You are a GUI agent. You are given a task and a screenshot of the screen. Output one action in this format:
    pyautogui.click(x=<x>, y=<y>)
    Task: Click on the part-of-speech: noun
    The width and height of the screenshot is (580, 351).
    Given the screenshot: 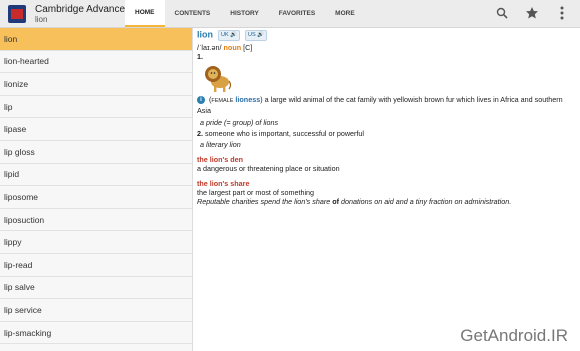 What is the action you would take?
    pyautogui.click(x=232, y=47)
    